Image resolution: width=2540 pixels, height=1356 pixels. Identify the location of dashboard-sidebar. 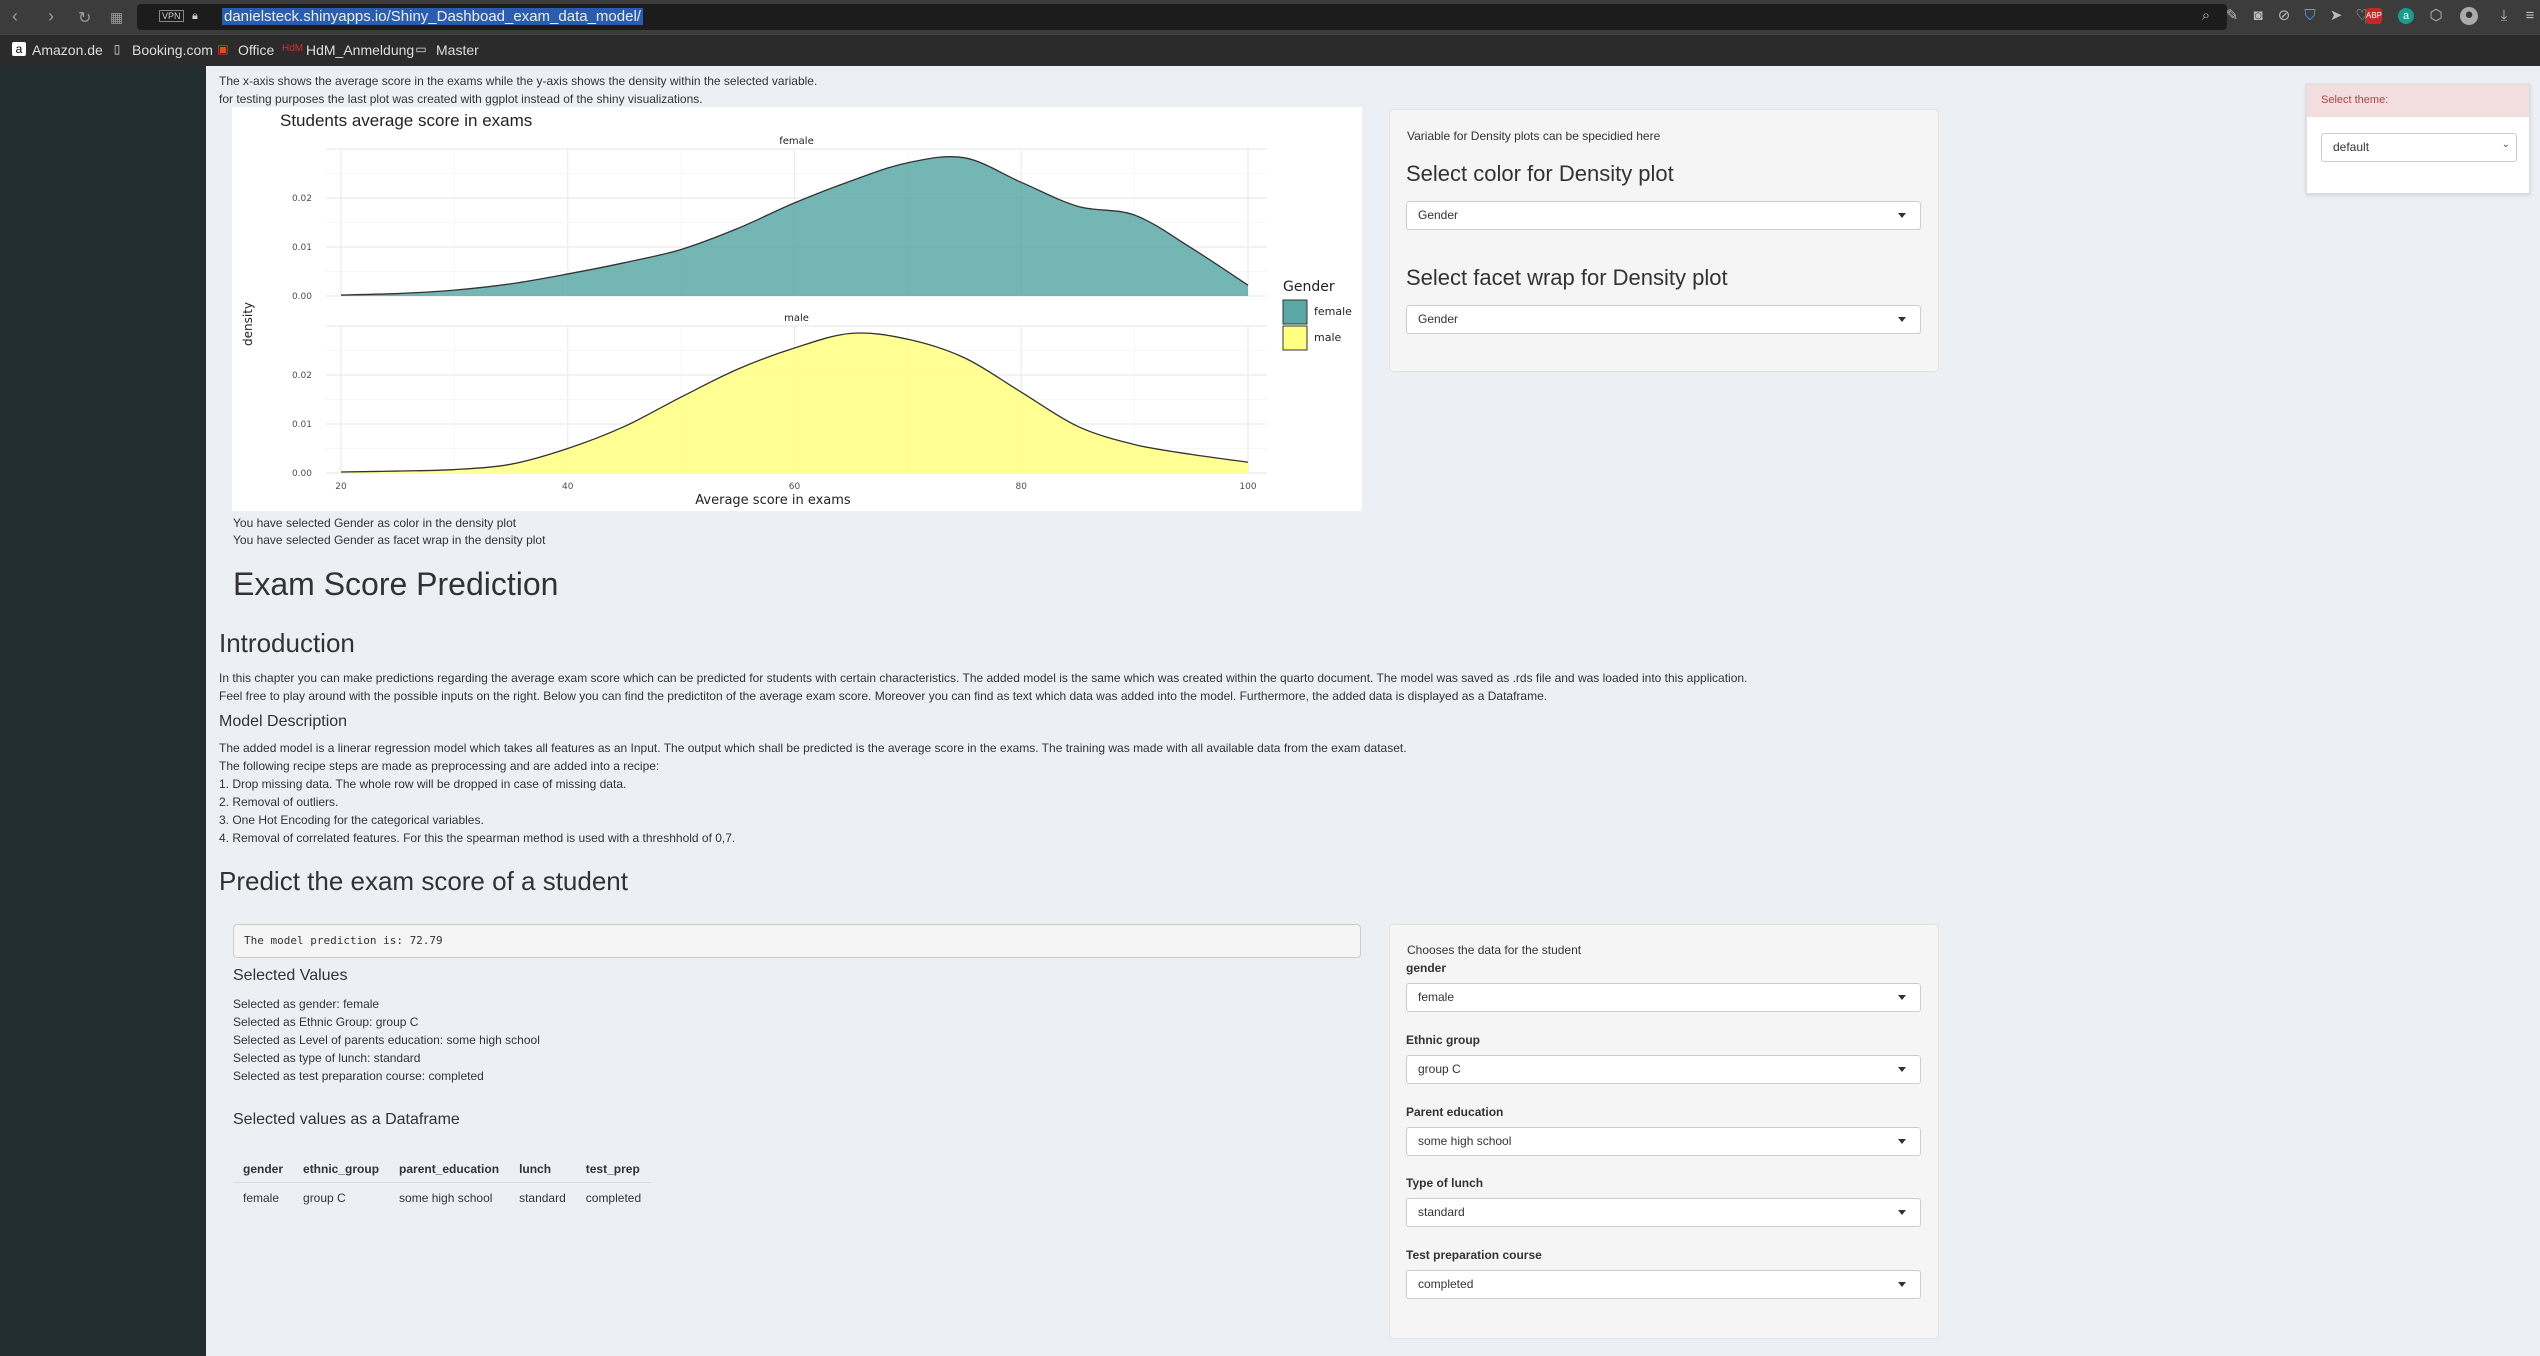
(103, 711).